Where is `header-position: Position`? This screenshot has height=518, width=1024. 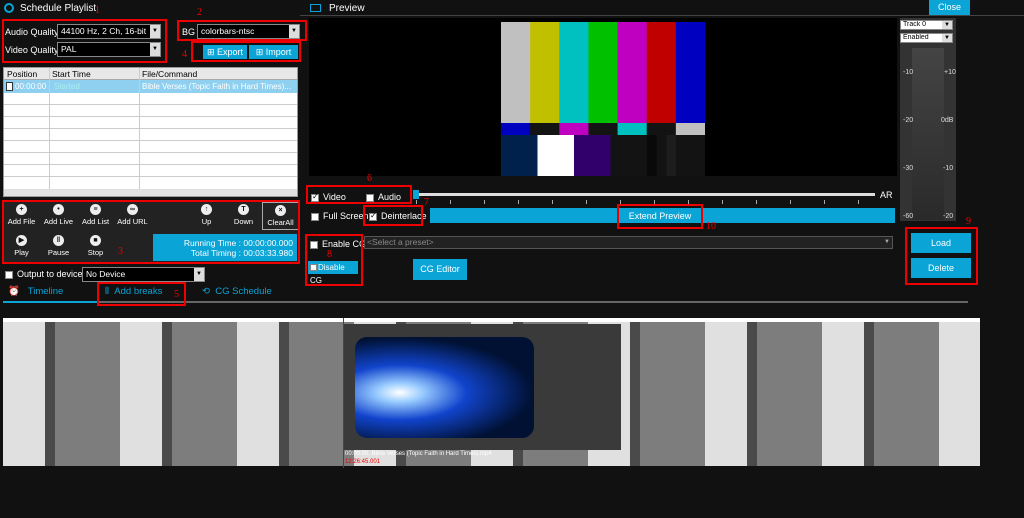
header-position: Position is located at coordinates (22, 74).